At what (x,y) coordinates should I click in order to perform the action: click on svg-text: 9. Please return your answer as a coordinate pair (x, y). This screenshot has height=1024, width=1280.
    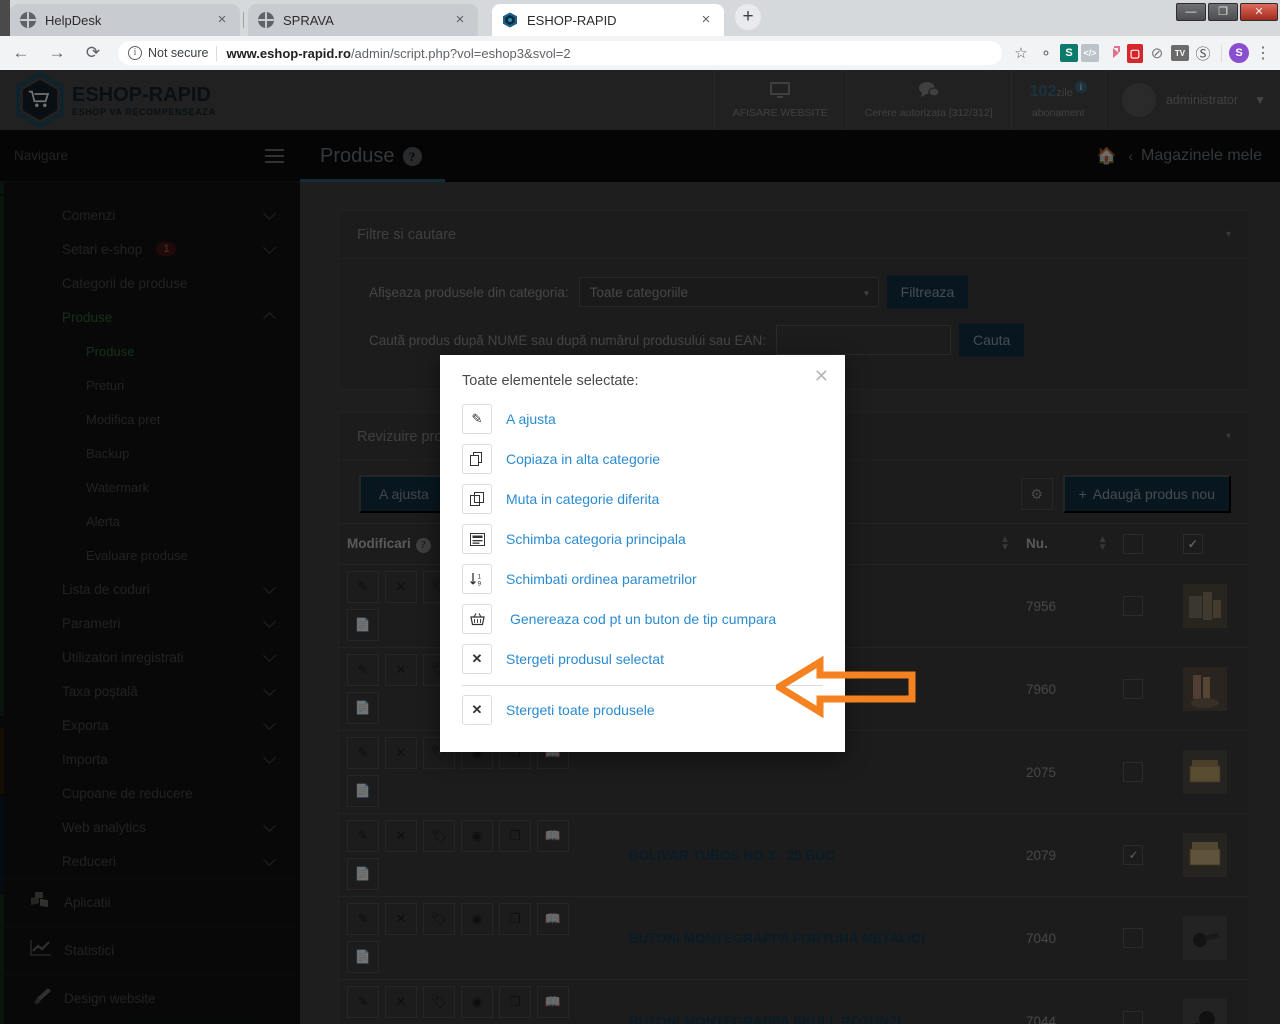
    Looking at the image, I should click on (480, 583).